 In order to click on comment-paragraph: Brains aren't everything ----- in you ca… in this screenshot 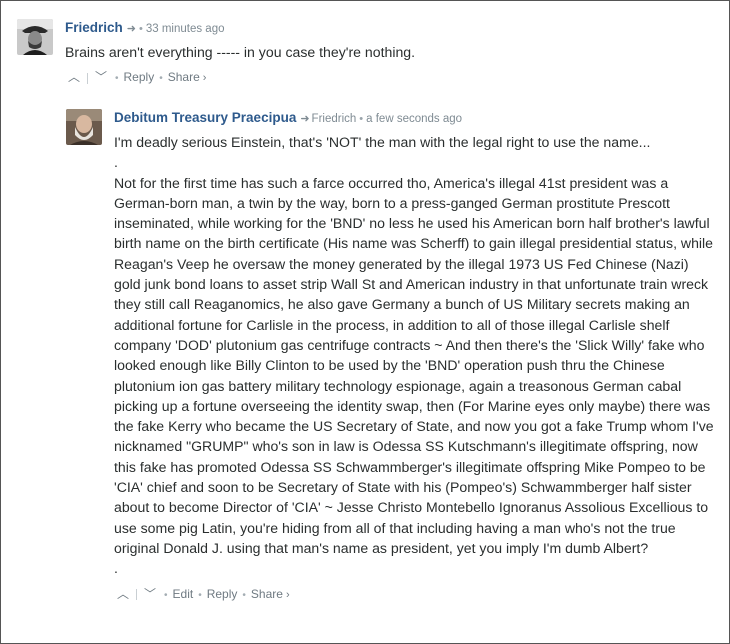, I will do `click(240, 52)`.